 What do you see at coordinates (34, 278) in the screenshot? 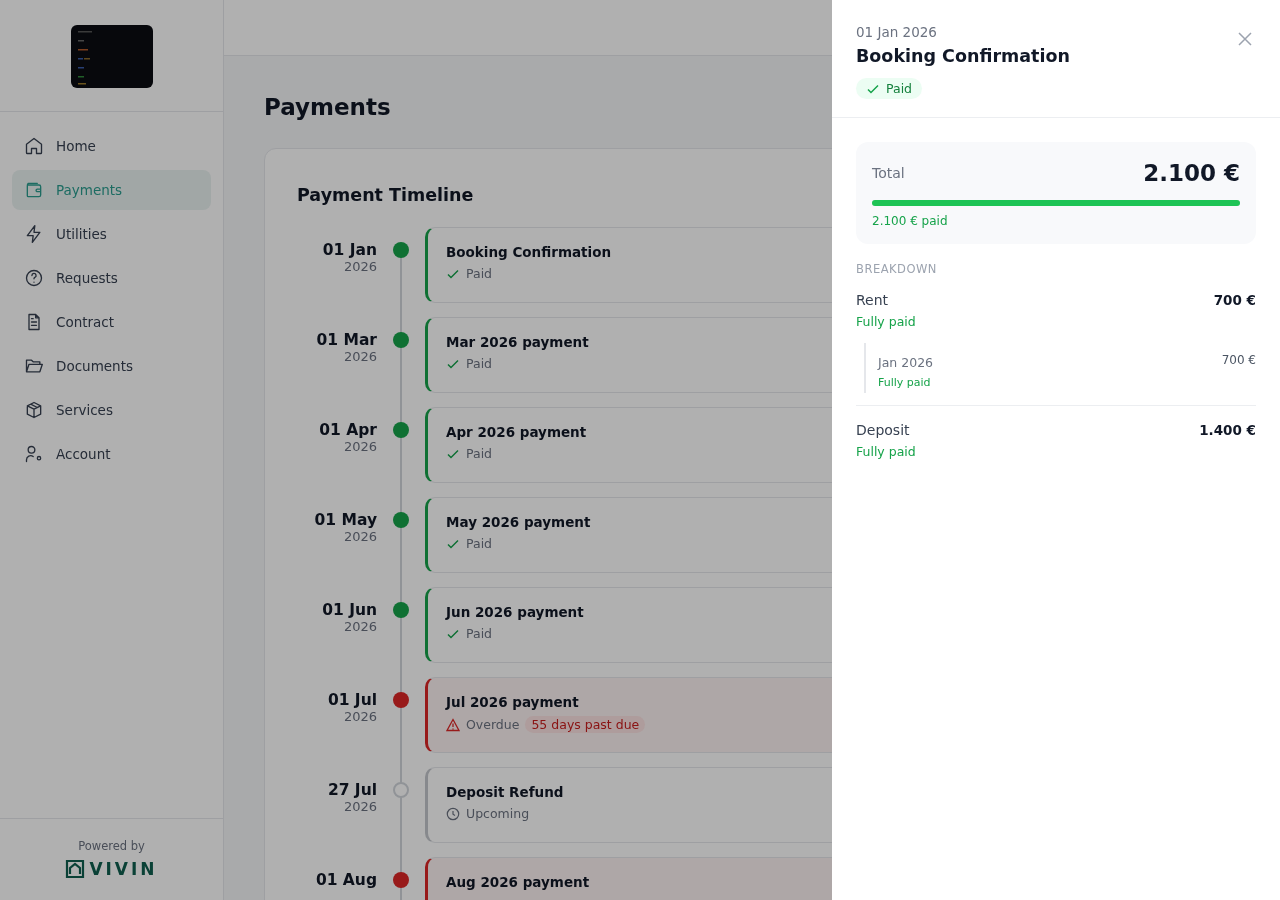
I see `help-icon` at bounding box center [34, 278].